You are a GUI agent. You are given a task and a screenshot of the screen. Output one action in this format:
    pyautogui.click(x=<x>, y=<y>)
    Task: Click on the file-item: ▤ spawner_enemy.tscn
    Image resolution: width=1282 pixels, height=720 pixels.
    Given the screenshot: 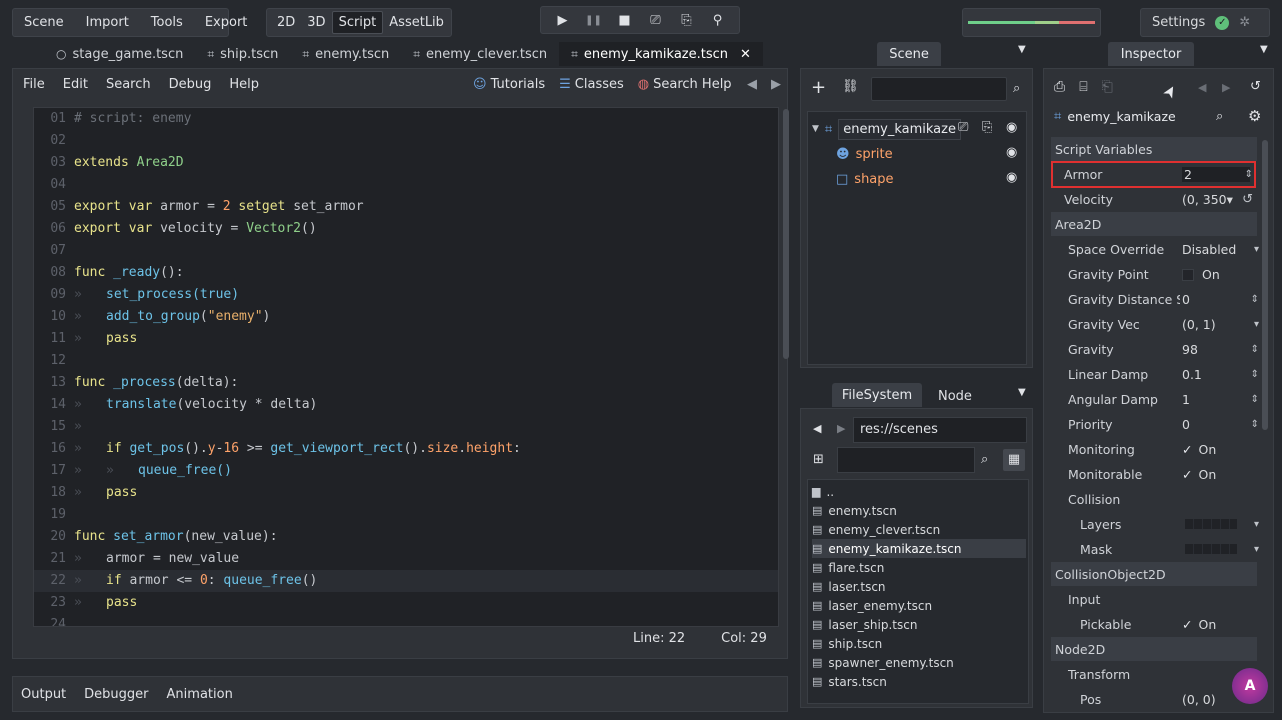 What is the action you would take?
    pyautogui.click(x=919, y=662)
    